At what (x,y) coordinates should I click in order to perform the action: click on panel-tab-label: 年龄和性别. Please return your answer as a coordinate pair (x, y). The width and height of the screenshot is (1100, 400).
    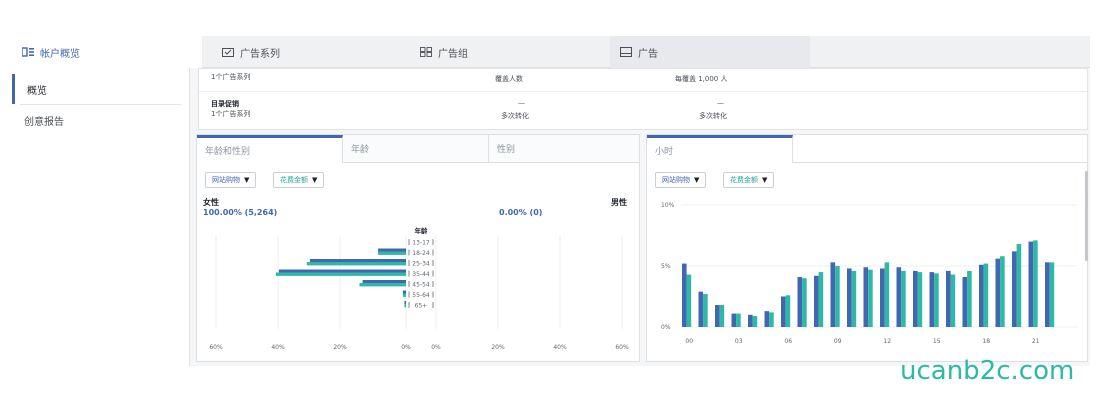
    Looking at the image, I should click on (228, 152).